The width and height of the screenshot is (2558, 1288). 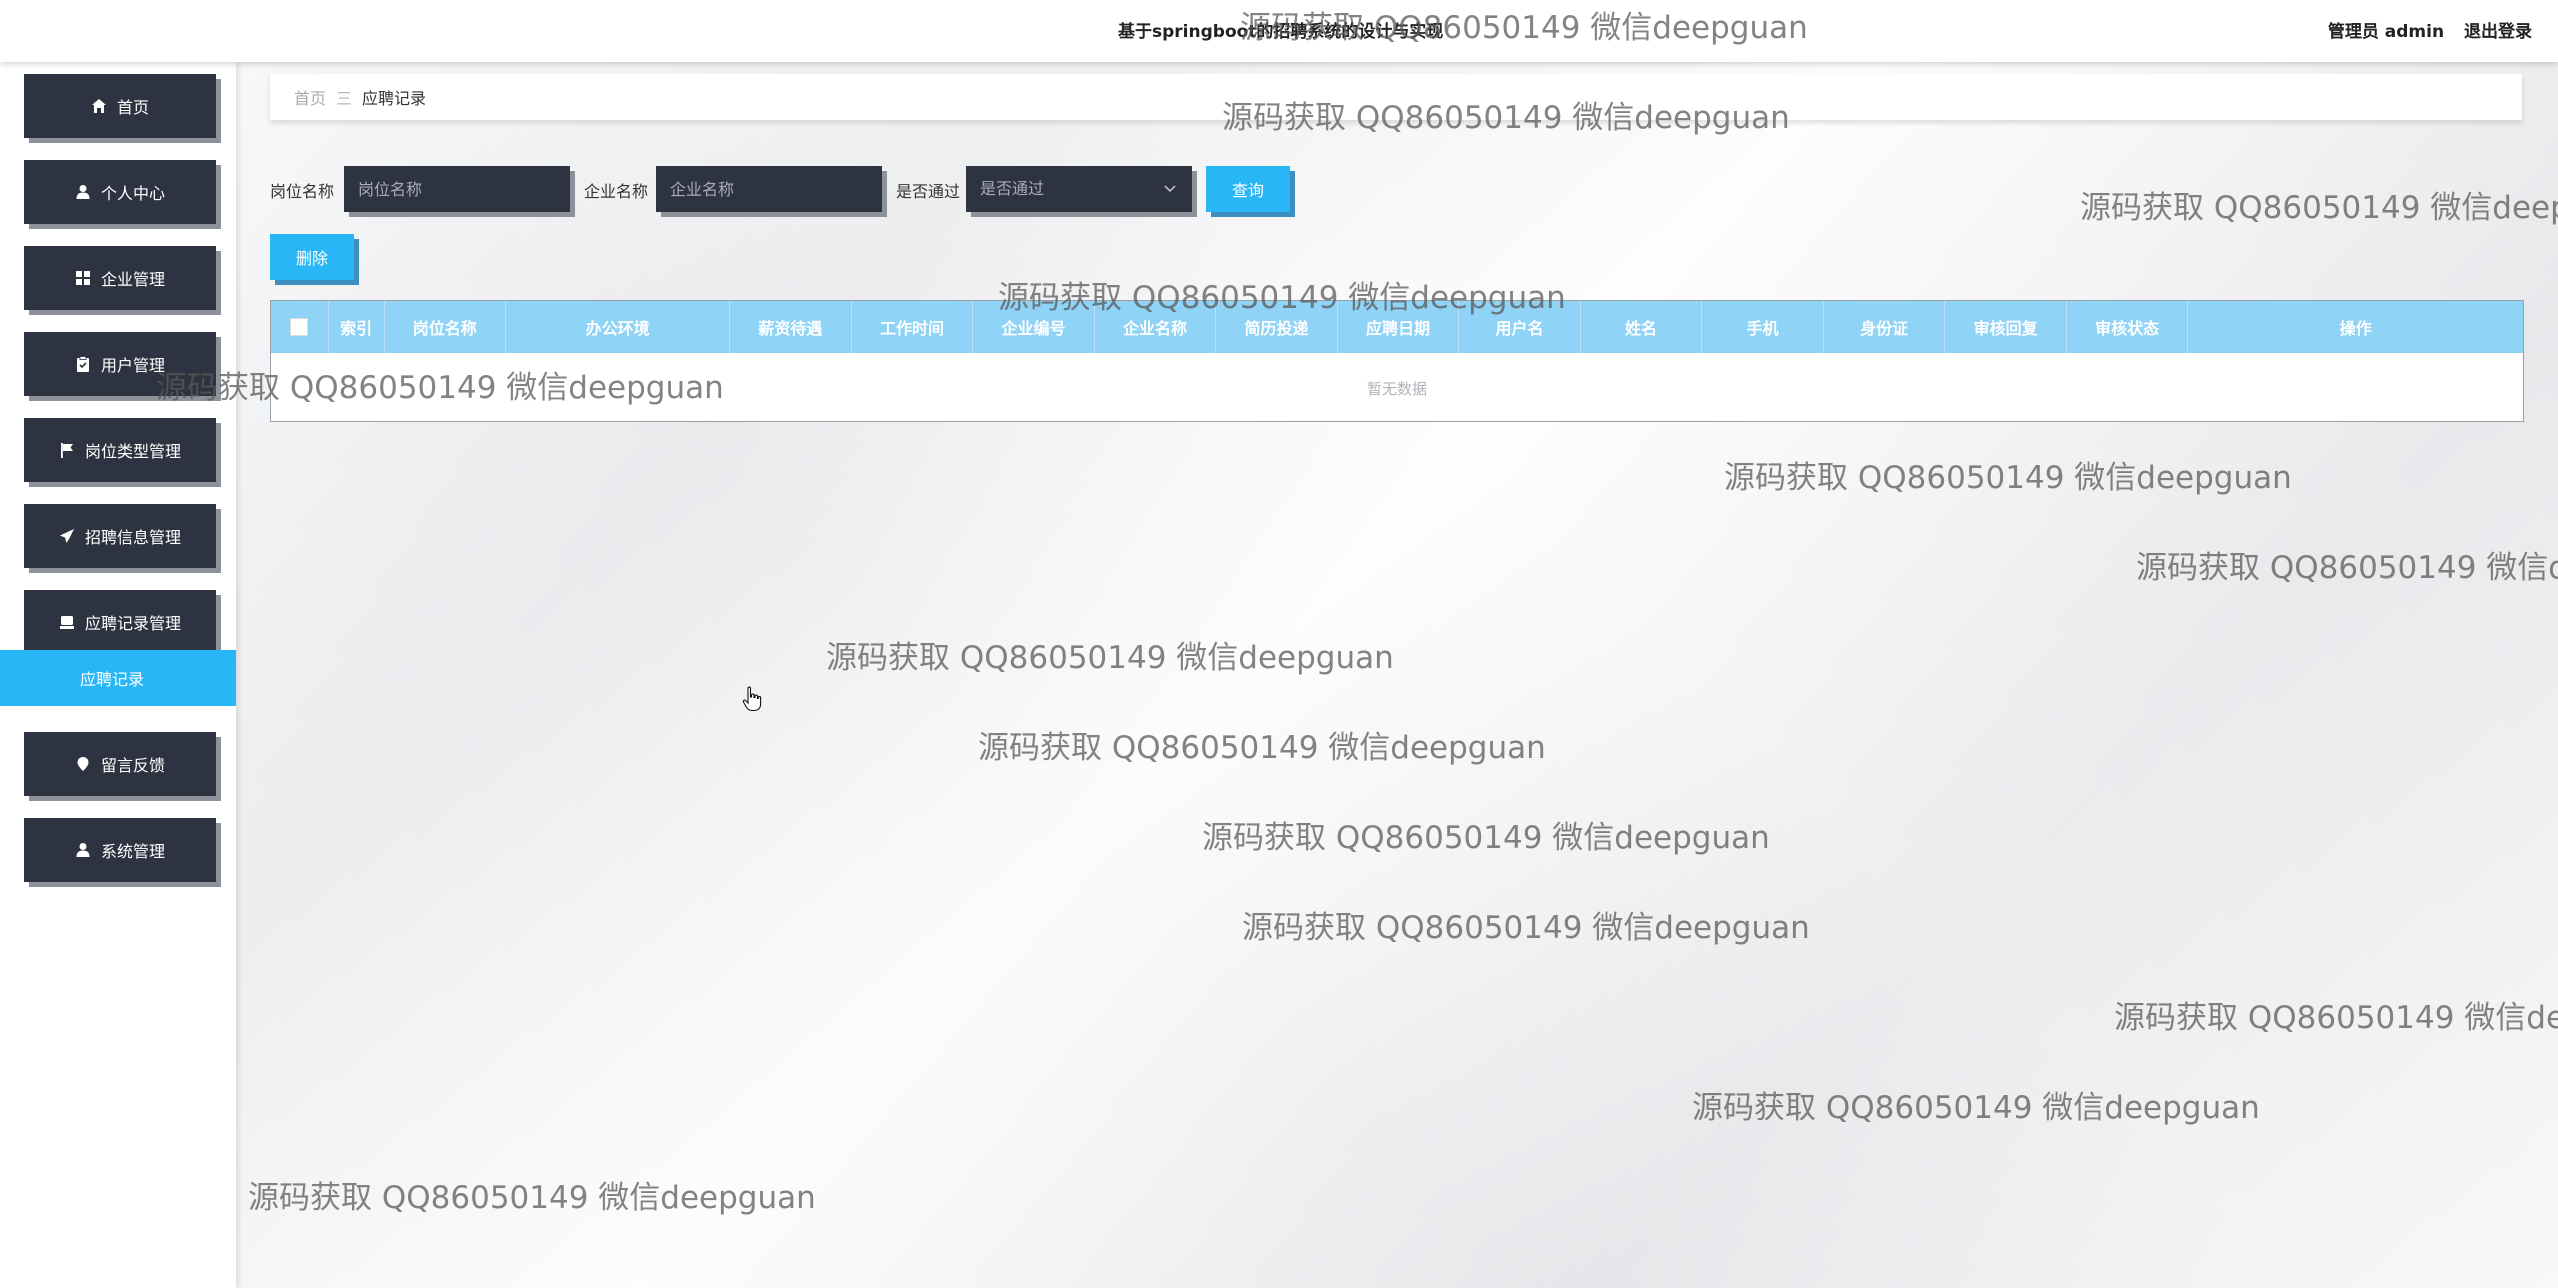 I want to click on column-header: 岗位名称, so click(x=446, y=327).